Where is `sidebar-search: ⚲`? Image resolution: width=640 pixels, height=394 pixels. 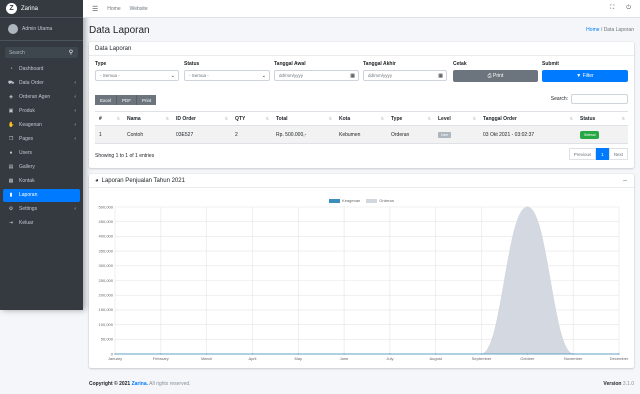 sidebar-search: ⚲ is located at coordinates (41, 52).